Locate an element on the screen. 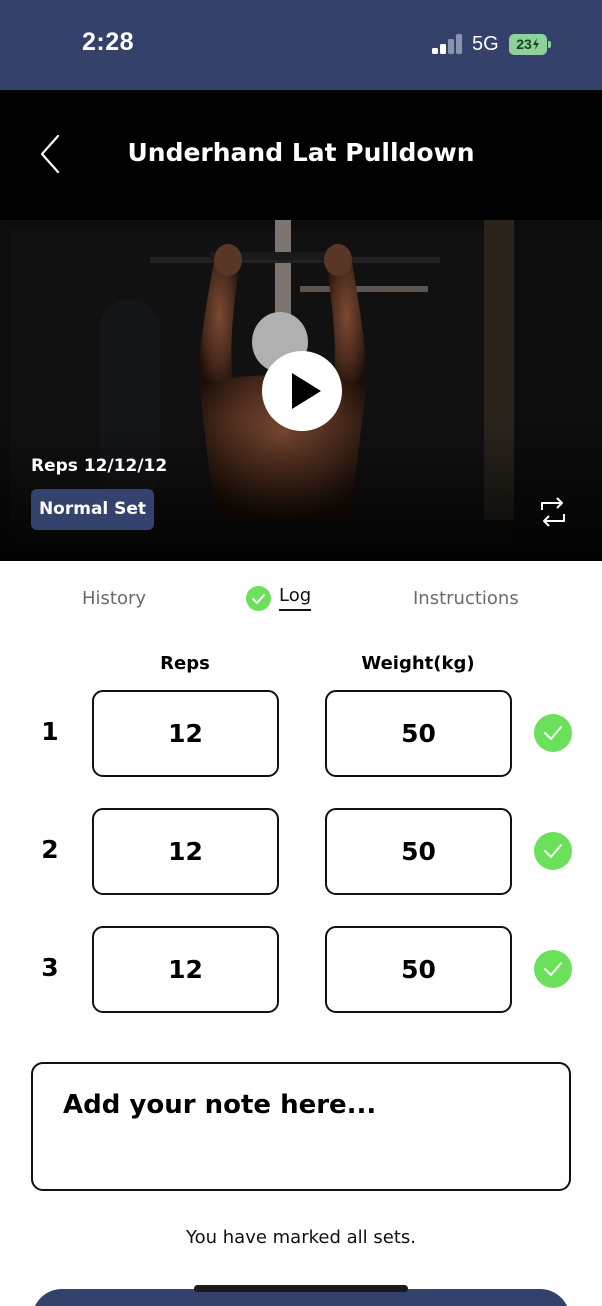  tab-instructions: Instructions is located at coordinates (466, 598).